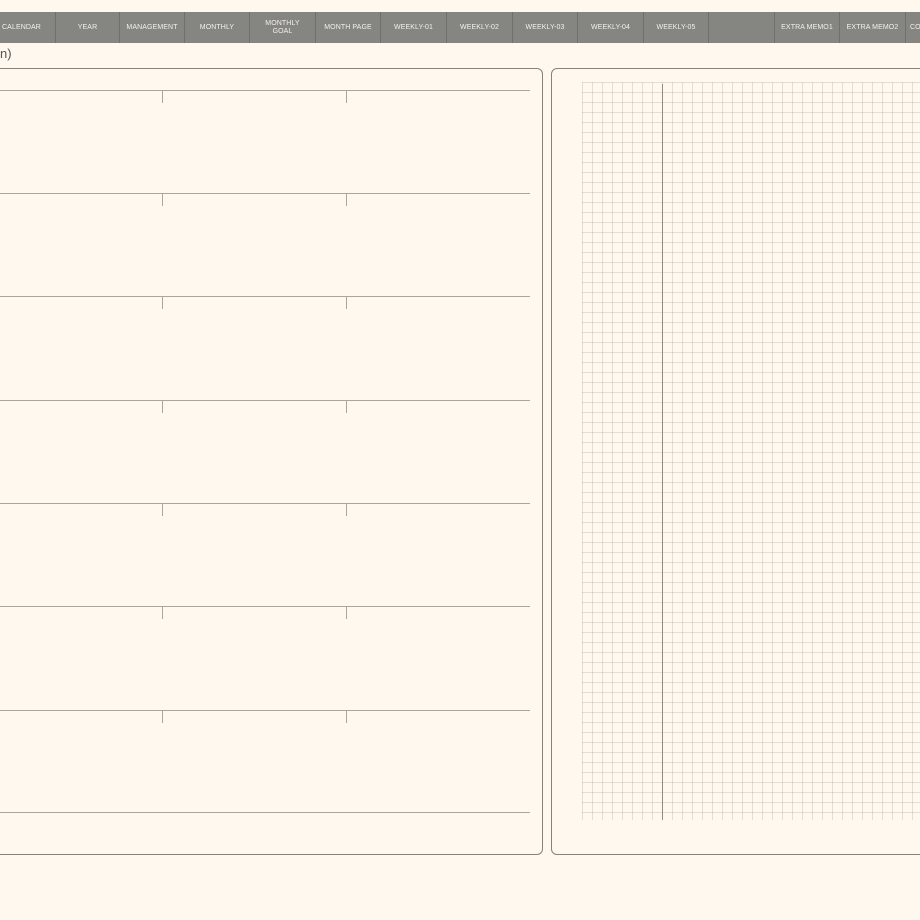  Describe the element at coordinates (480, 27) in the screenshot. I see `tab-weekly-02: WEEKLY-02` at that location.